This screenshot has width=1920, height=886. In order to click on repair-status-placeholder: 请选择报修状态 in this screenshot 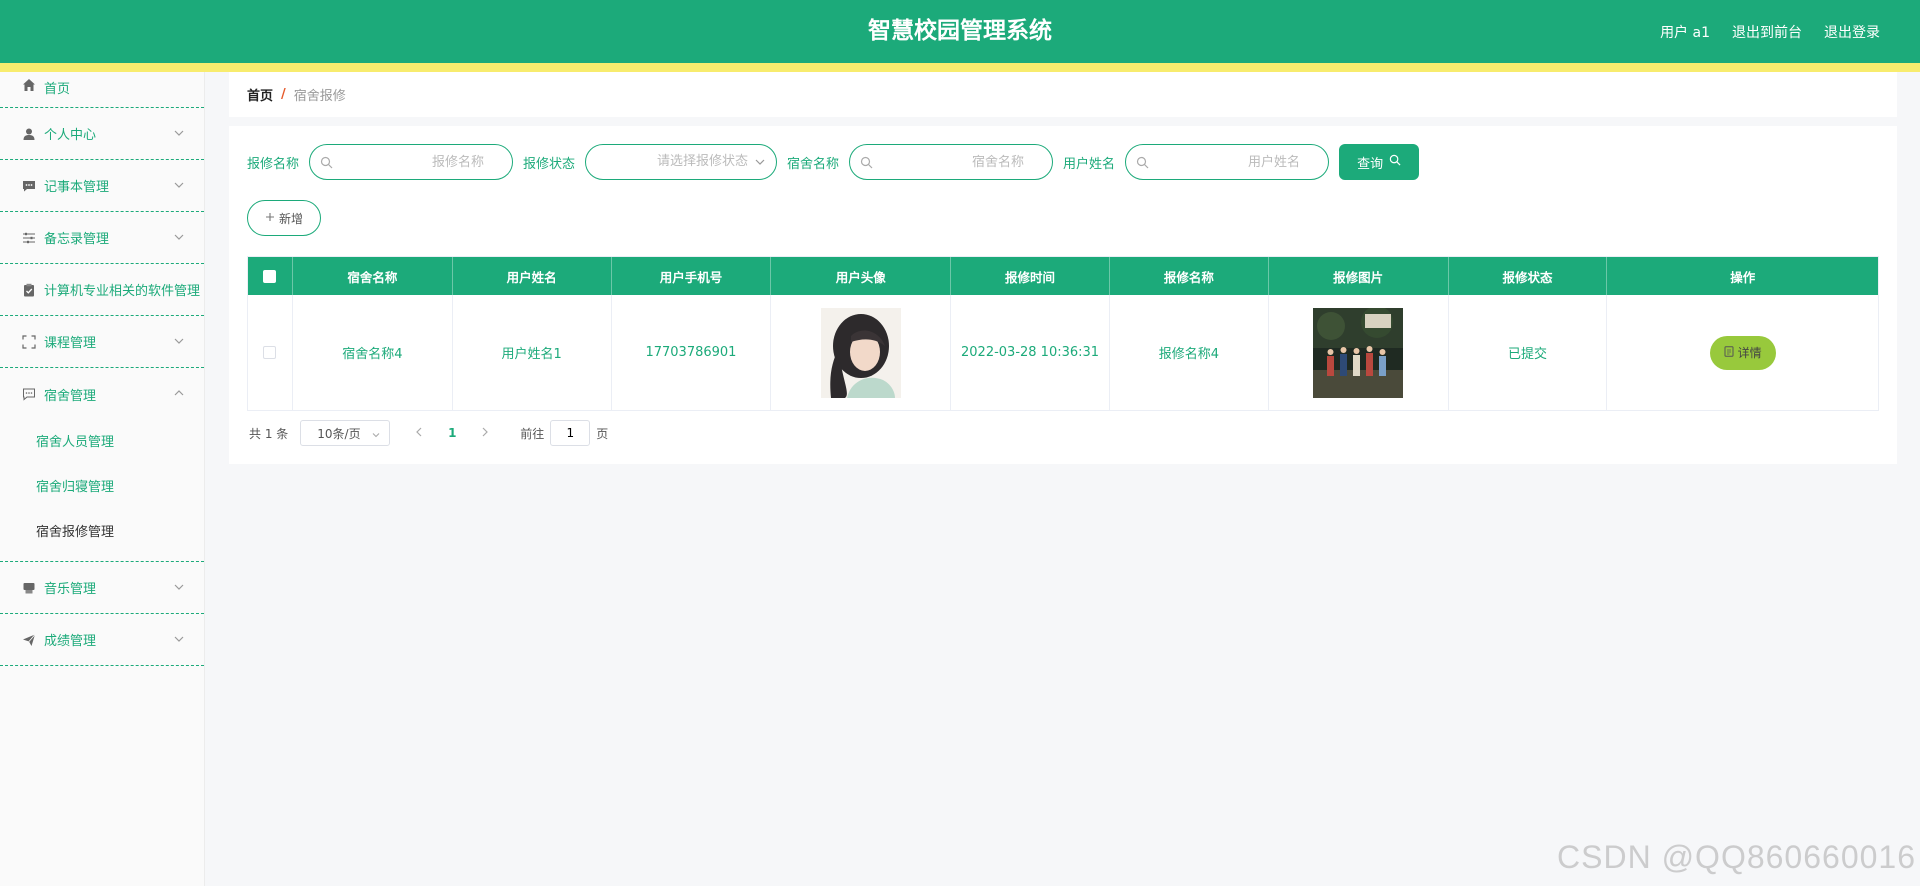, I will do `click(703, 161)`.